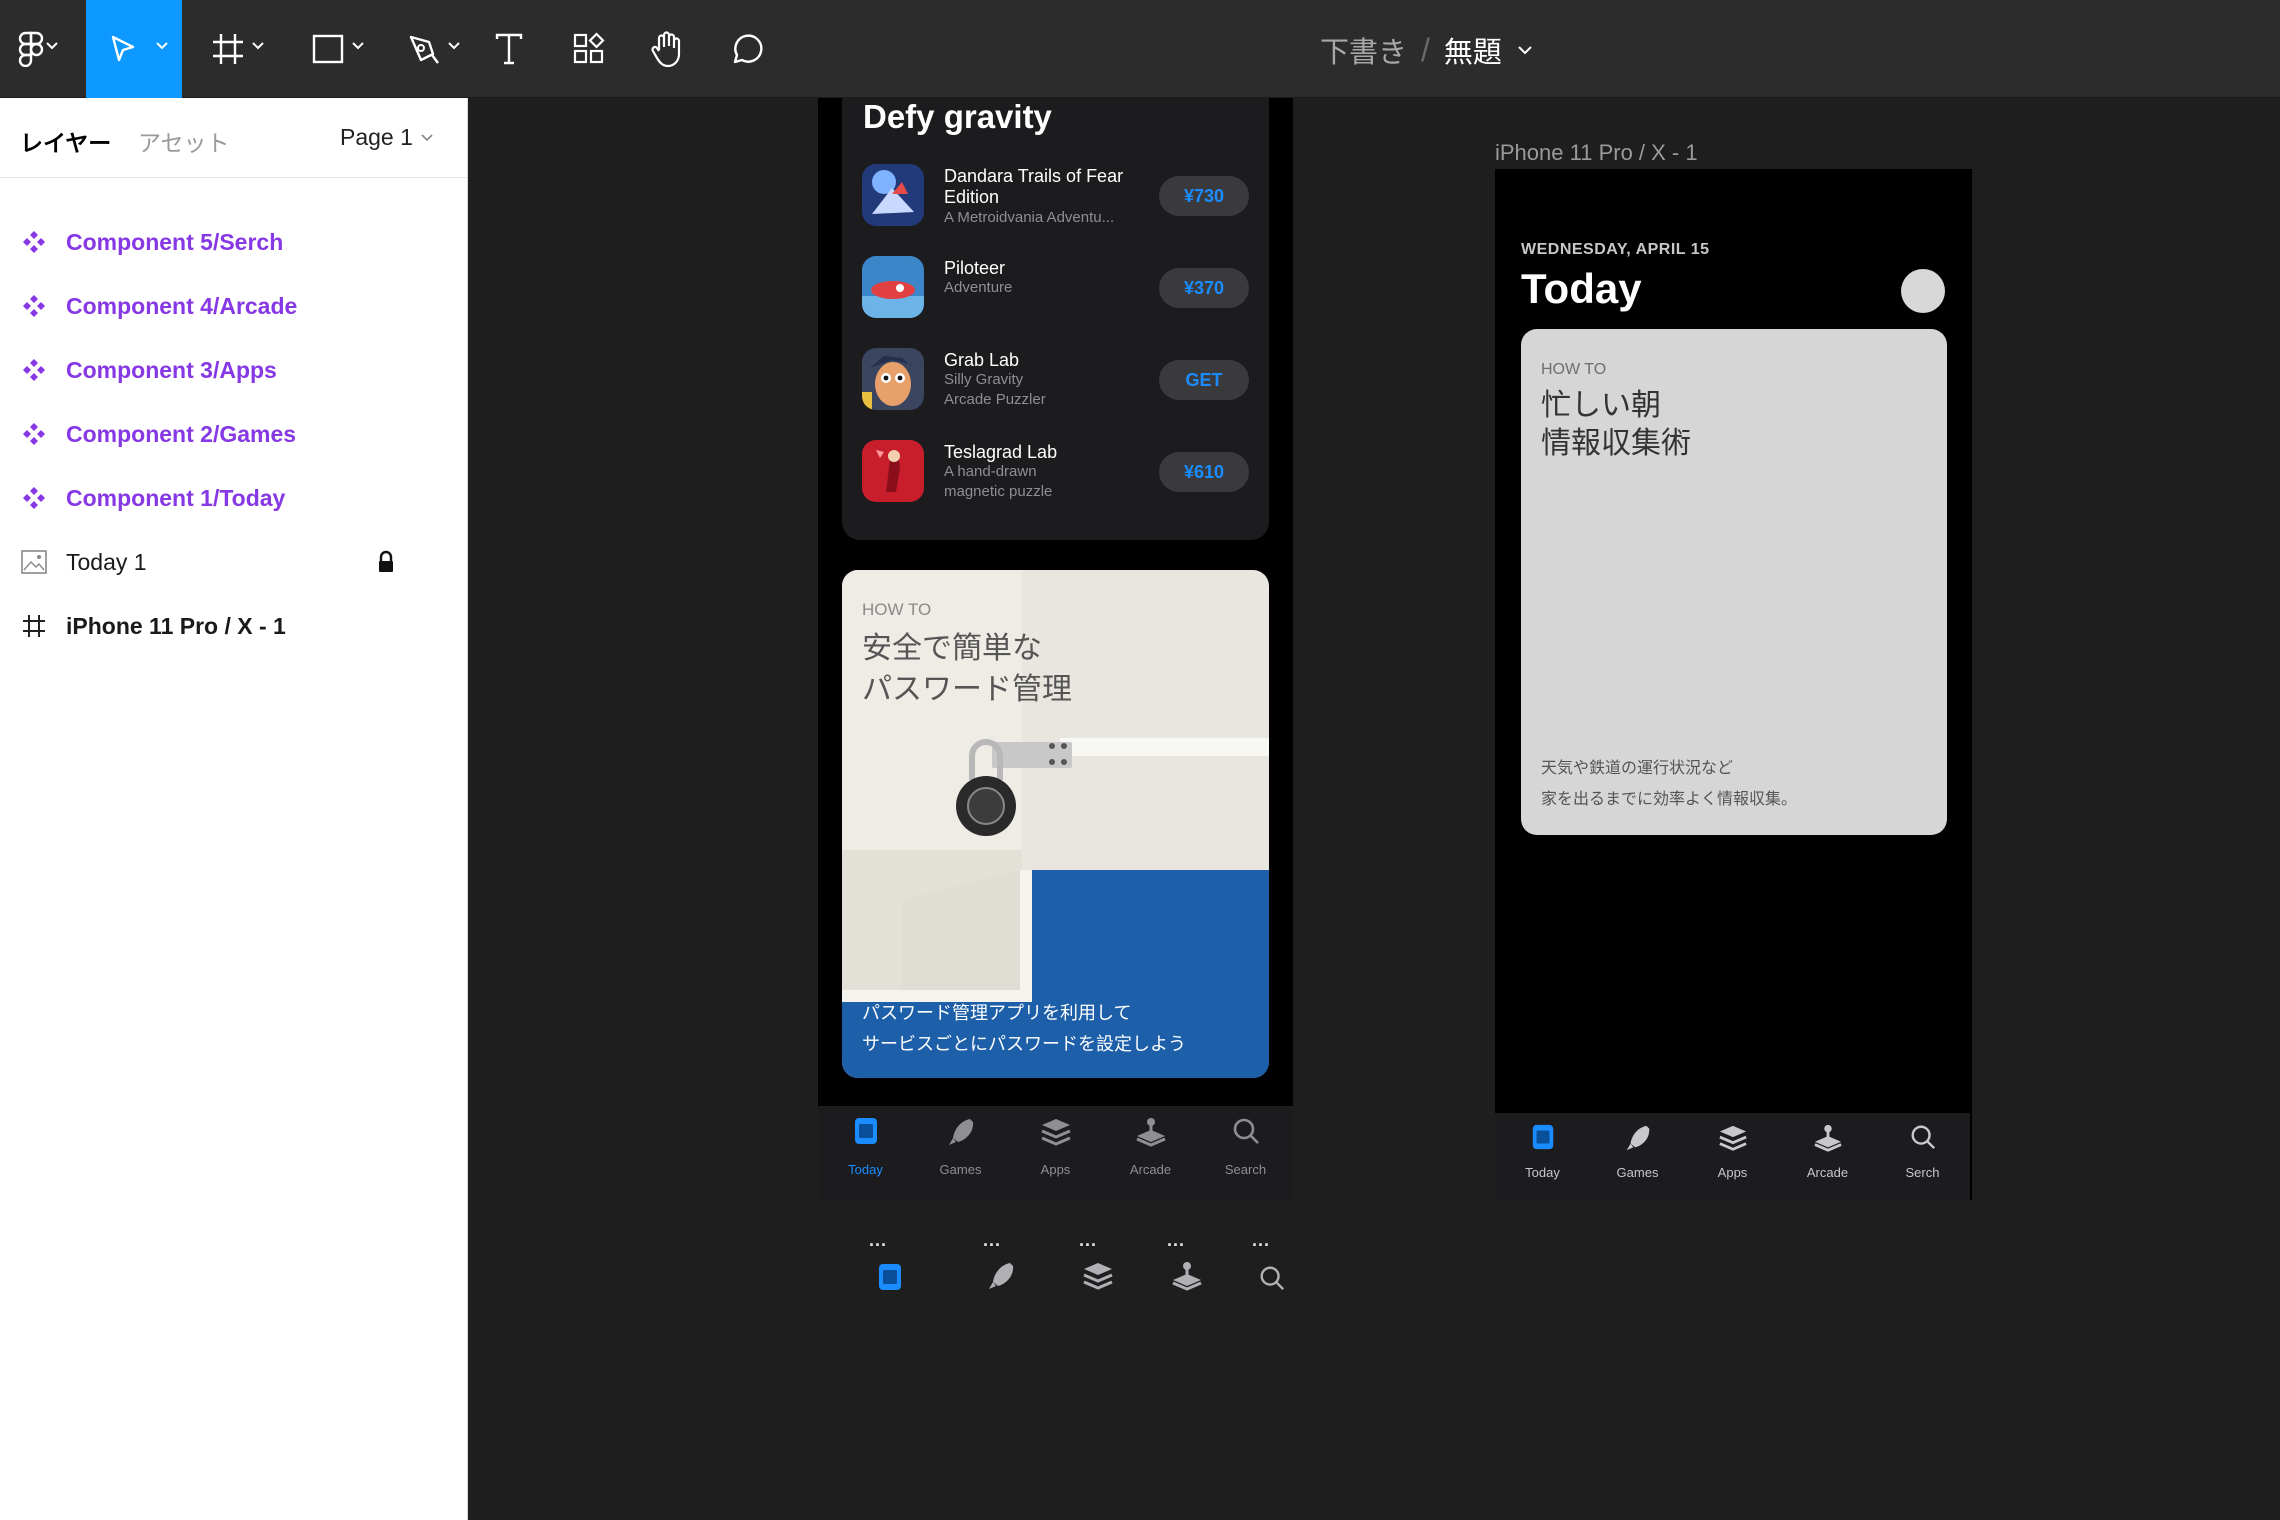  What do you see at coordinates (1034, 176) in the screenshot?
I see `app-name: Dandara Trails of Fear` at bounding box center [1034, 176].